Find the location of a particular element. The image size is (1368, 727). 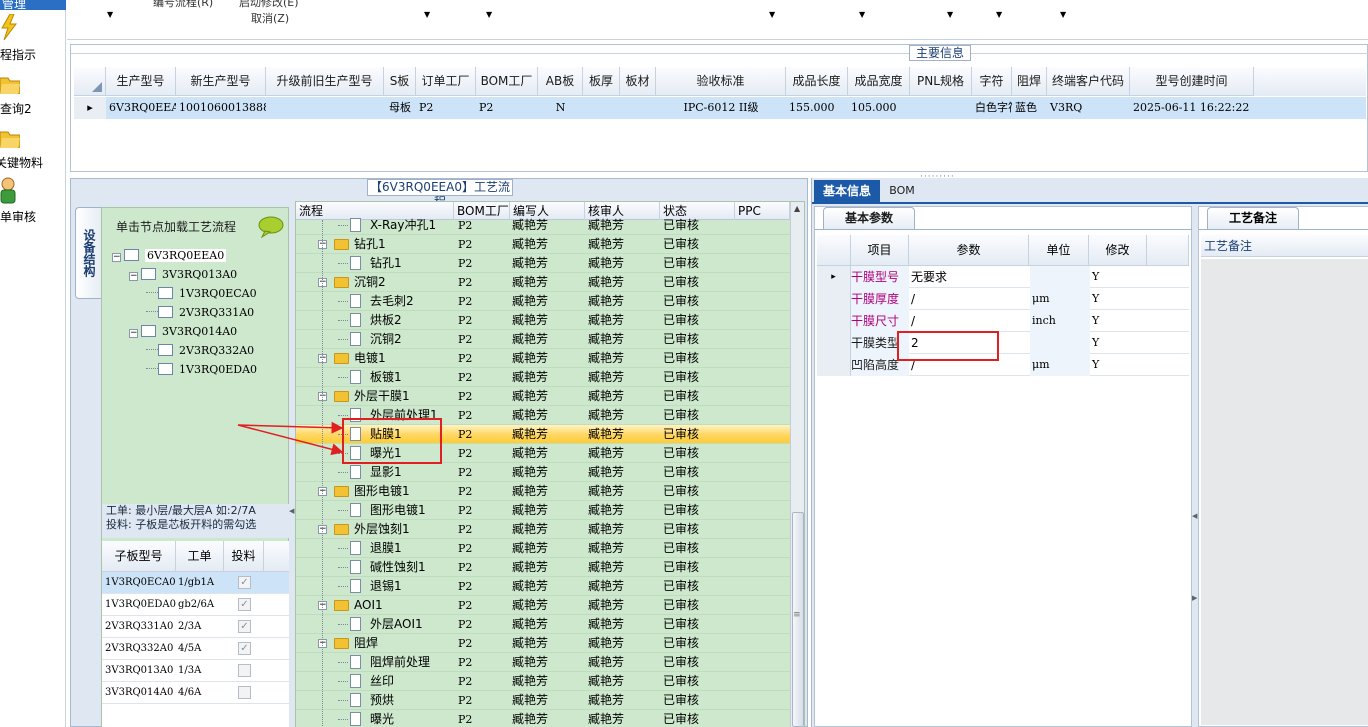

flow-row: 退膜1 P2 臧艳芳 臧艳芳 已审核 is located at coordinates (543, 548).